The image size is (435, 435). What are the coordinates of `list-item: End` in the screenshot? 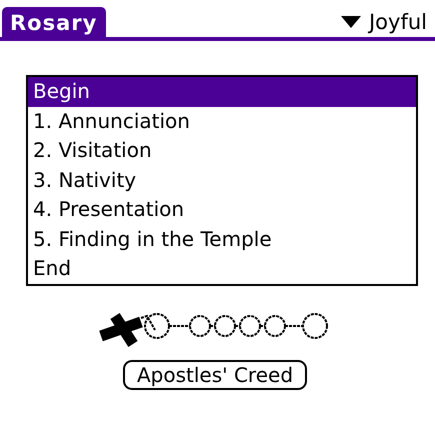 It's located at (222, 269).